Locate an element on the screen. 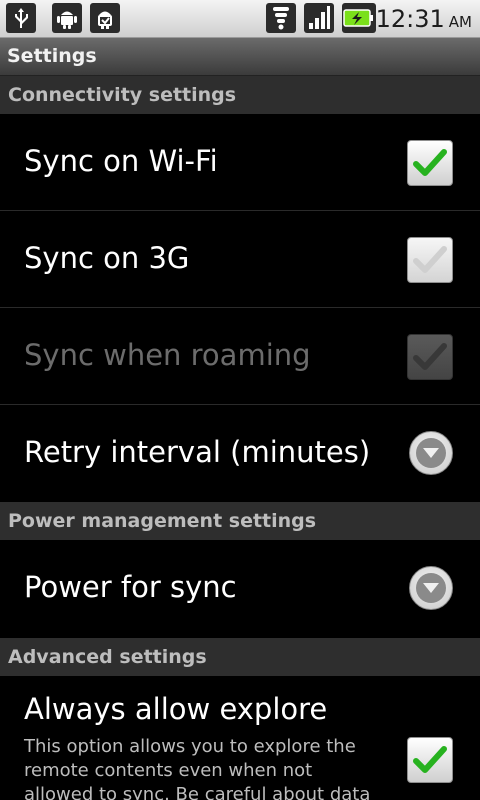  section-header-power: Power management settings is located at coordinates (240, 521).